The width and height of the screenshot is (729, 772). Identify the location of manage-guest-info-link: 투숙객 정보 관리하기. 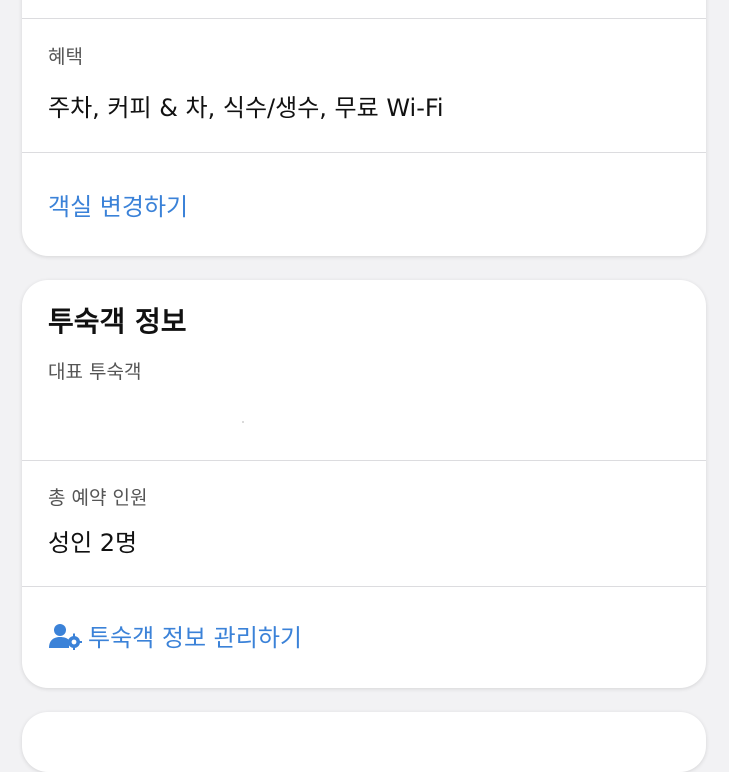
(175, 635).